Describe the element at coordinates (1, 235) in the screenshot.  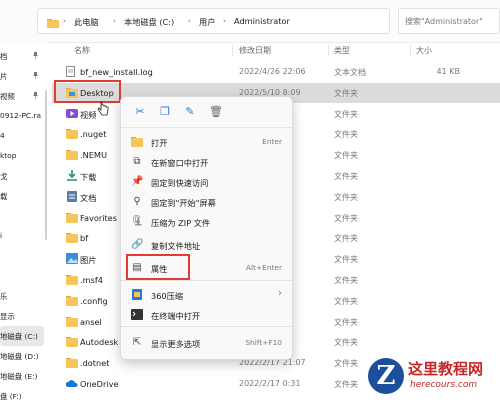
I see `nav-item-label: i` at that location.